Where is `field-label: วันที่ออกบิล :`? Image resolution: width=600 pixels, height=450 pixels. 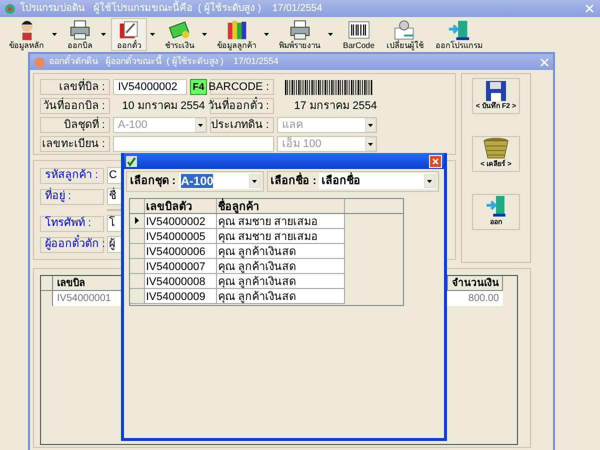
field-label: วันที่ออกบิล : is located at coordinates (75, 106).